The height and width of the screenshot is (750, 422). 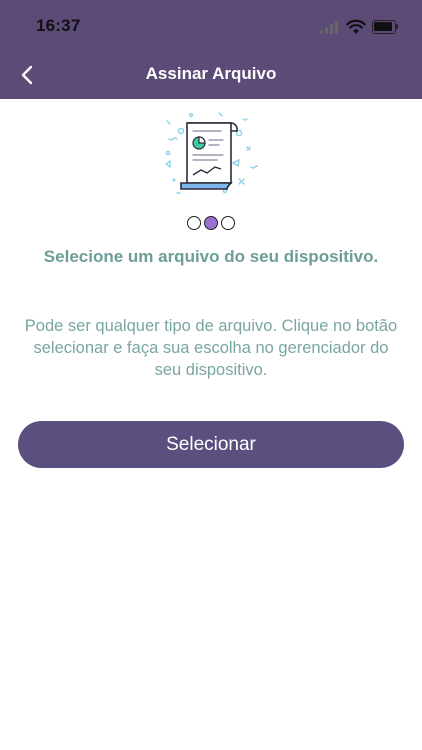 What do you see at coordinates (58, 25) in the screenshot?
I see `status-time: 16:37` at bounding box center [58, 25].